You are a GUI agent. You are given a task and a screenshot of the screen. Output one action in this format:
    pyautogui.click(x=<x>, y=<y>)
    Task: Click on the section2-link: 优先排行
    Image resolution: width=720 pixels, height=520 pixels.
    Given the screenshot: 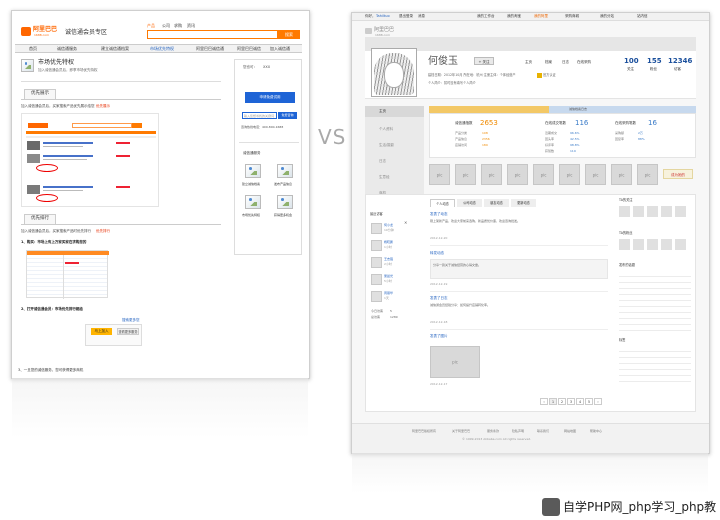 What is the action you would take?
    pyautogui.click(x=103, y=231)
    